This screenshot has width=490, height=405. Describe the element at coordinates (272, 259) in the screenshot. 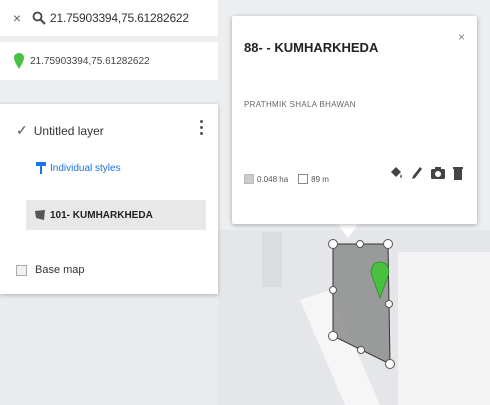

I see `map-building` at that location.